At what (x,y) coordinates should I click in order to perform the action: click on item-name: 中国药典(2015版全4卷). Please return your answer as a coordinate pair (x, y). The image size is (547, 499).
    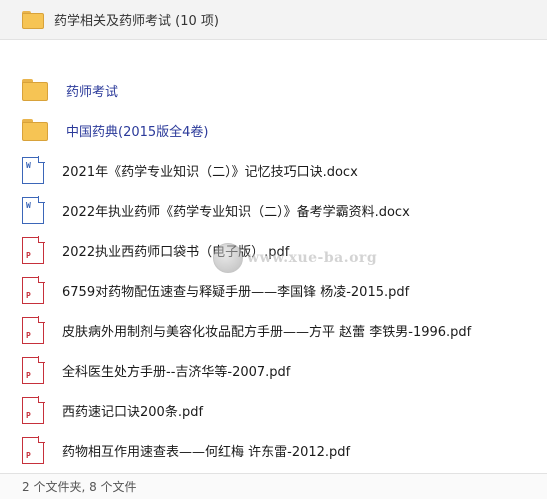
    Looking at the image, I should click on (137, 132).